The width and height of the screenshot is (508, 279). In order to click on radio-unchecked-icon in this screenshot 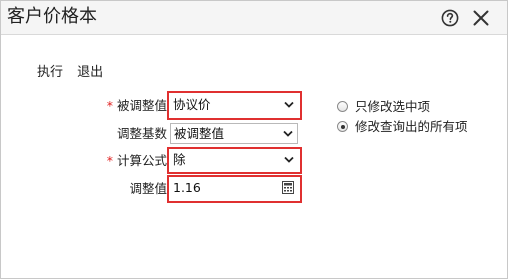, I will do `click(342, 106)`.